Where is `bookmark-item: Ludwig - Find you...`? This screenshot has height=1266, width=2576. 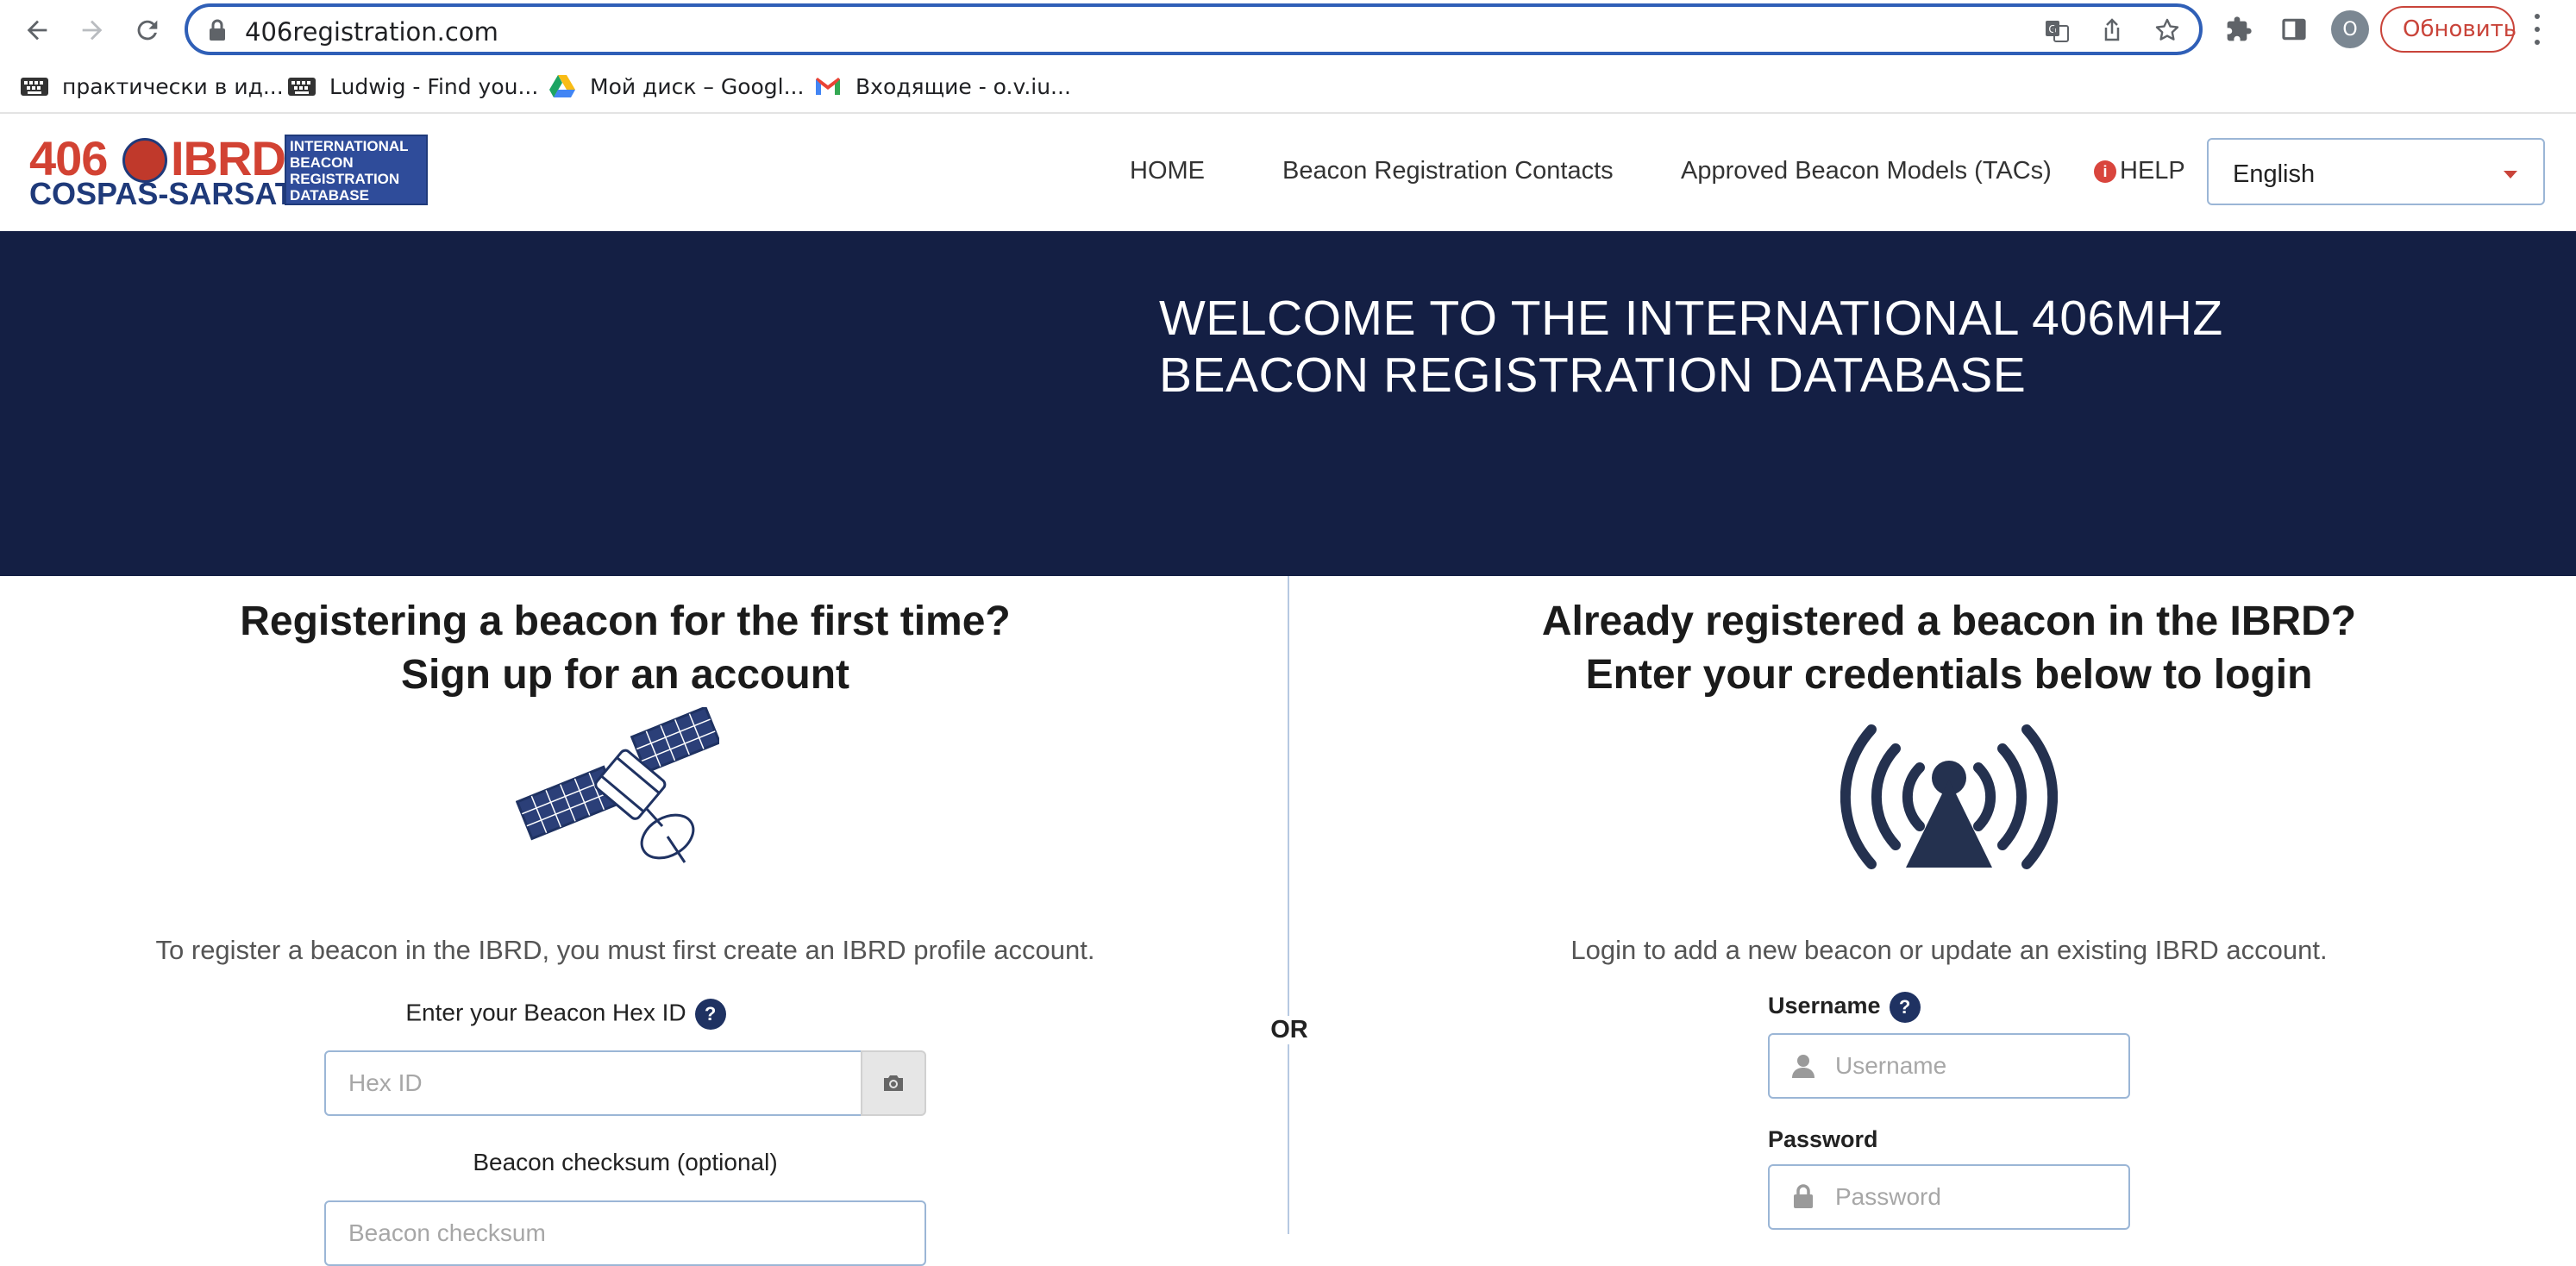 bookmark-item: Ludwig - Find you... is located at coordinates (412, 86).